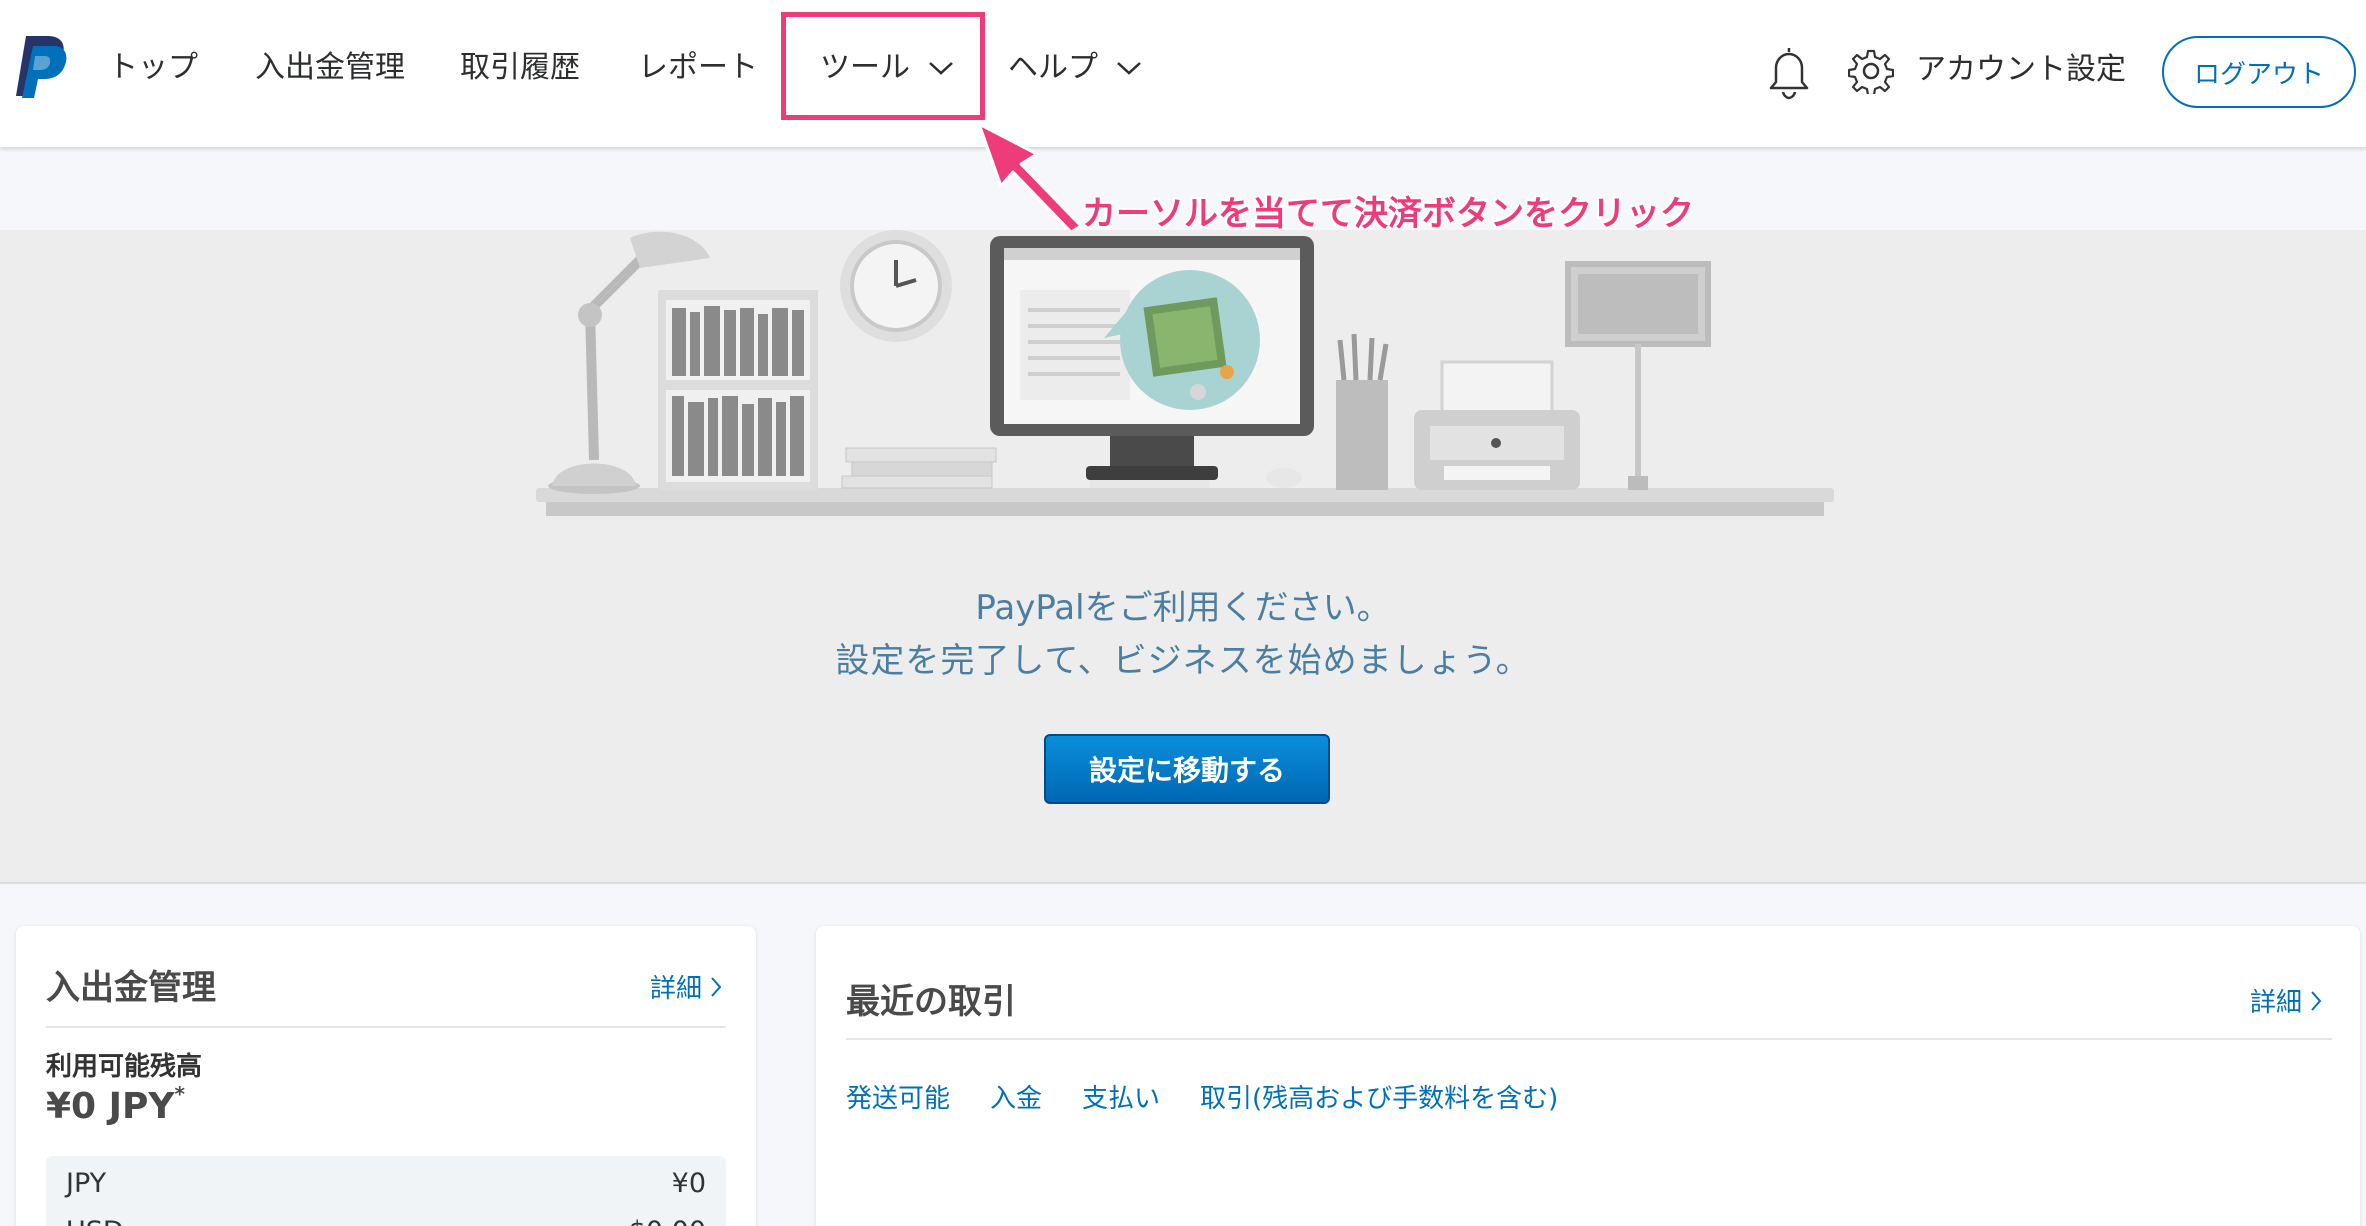 This screenshot has height=1226, width=2366. Describe the element at coordinates (1187, 769) in the screenshot. I see `go-to-settings-button: 設定に移動する` at that location.